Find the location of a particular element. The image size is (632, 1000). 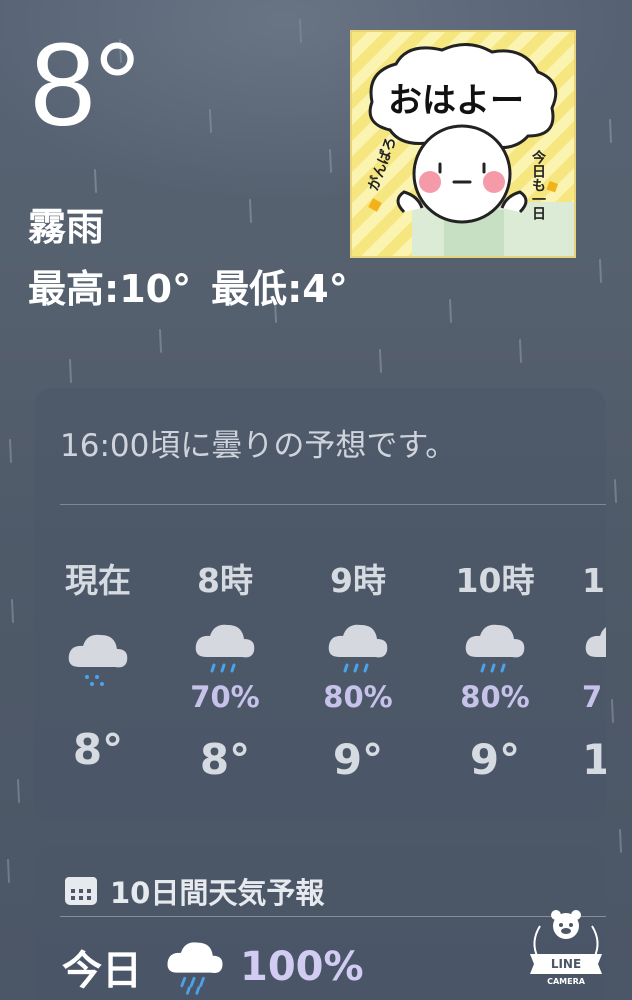

forecast-day-label: 今日 is located at coordinates (102, 971).